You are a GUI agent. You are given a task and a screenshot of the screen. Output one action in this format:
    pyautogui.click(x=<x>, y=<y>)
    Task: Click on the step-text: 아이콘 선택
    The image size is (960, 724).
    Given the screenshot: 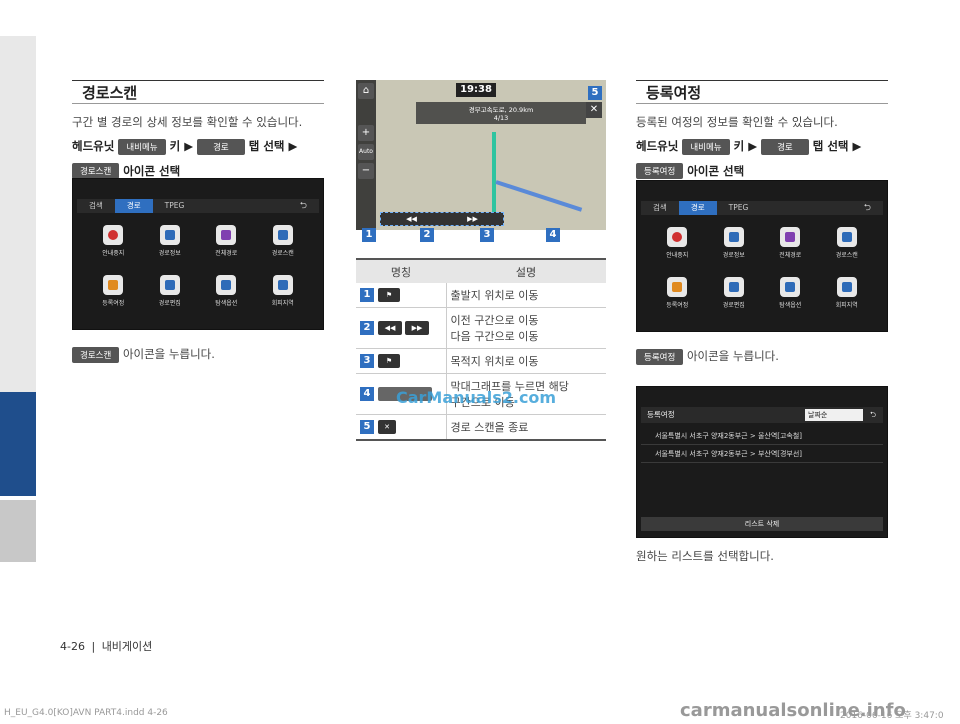 What is the action you would take?
    pyautogui.click(x=716, y=170)
    